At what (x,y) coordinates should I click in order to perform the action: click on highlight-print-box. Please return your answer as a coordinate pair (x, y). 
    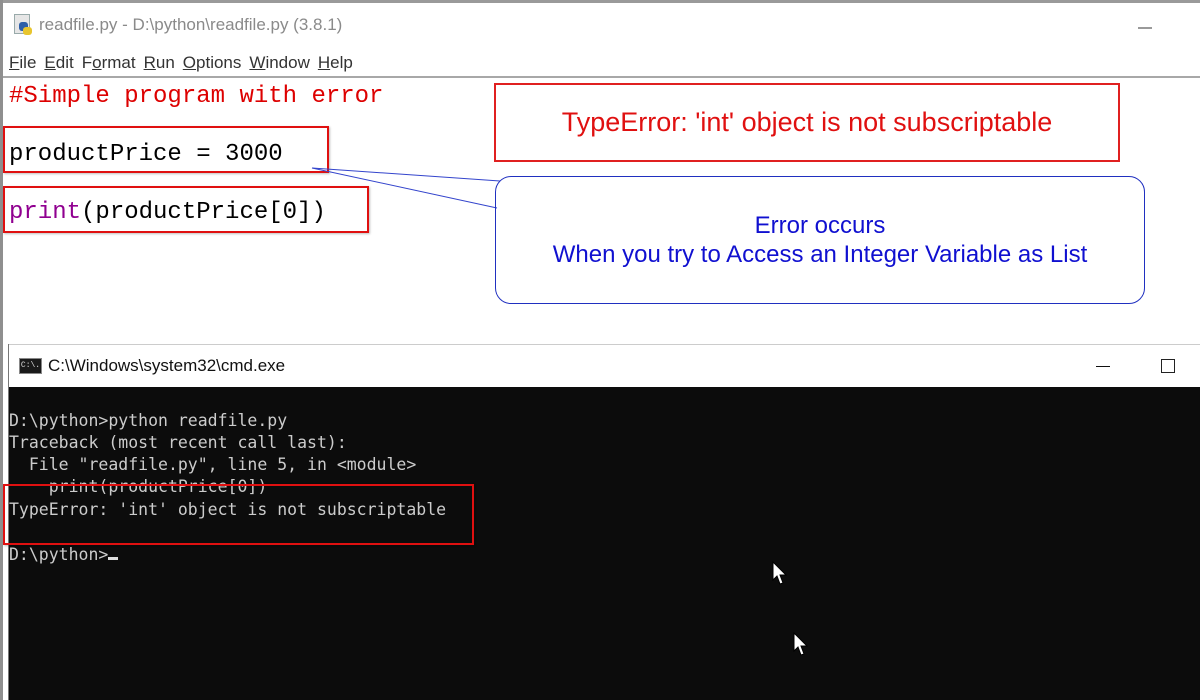
    Looking at the image, I should click on (186, 209).